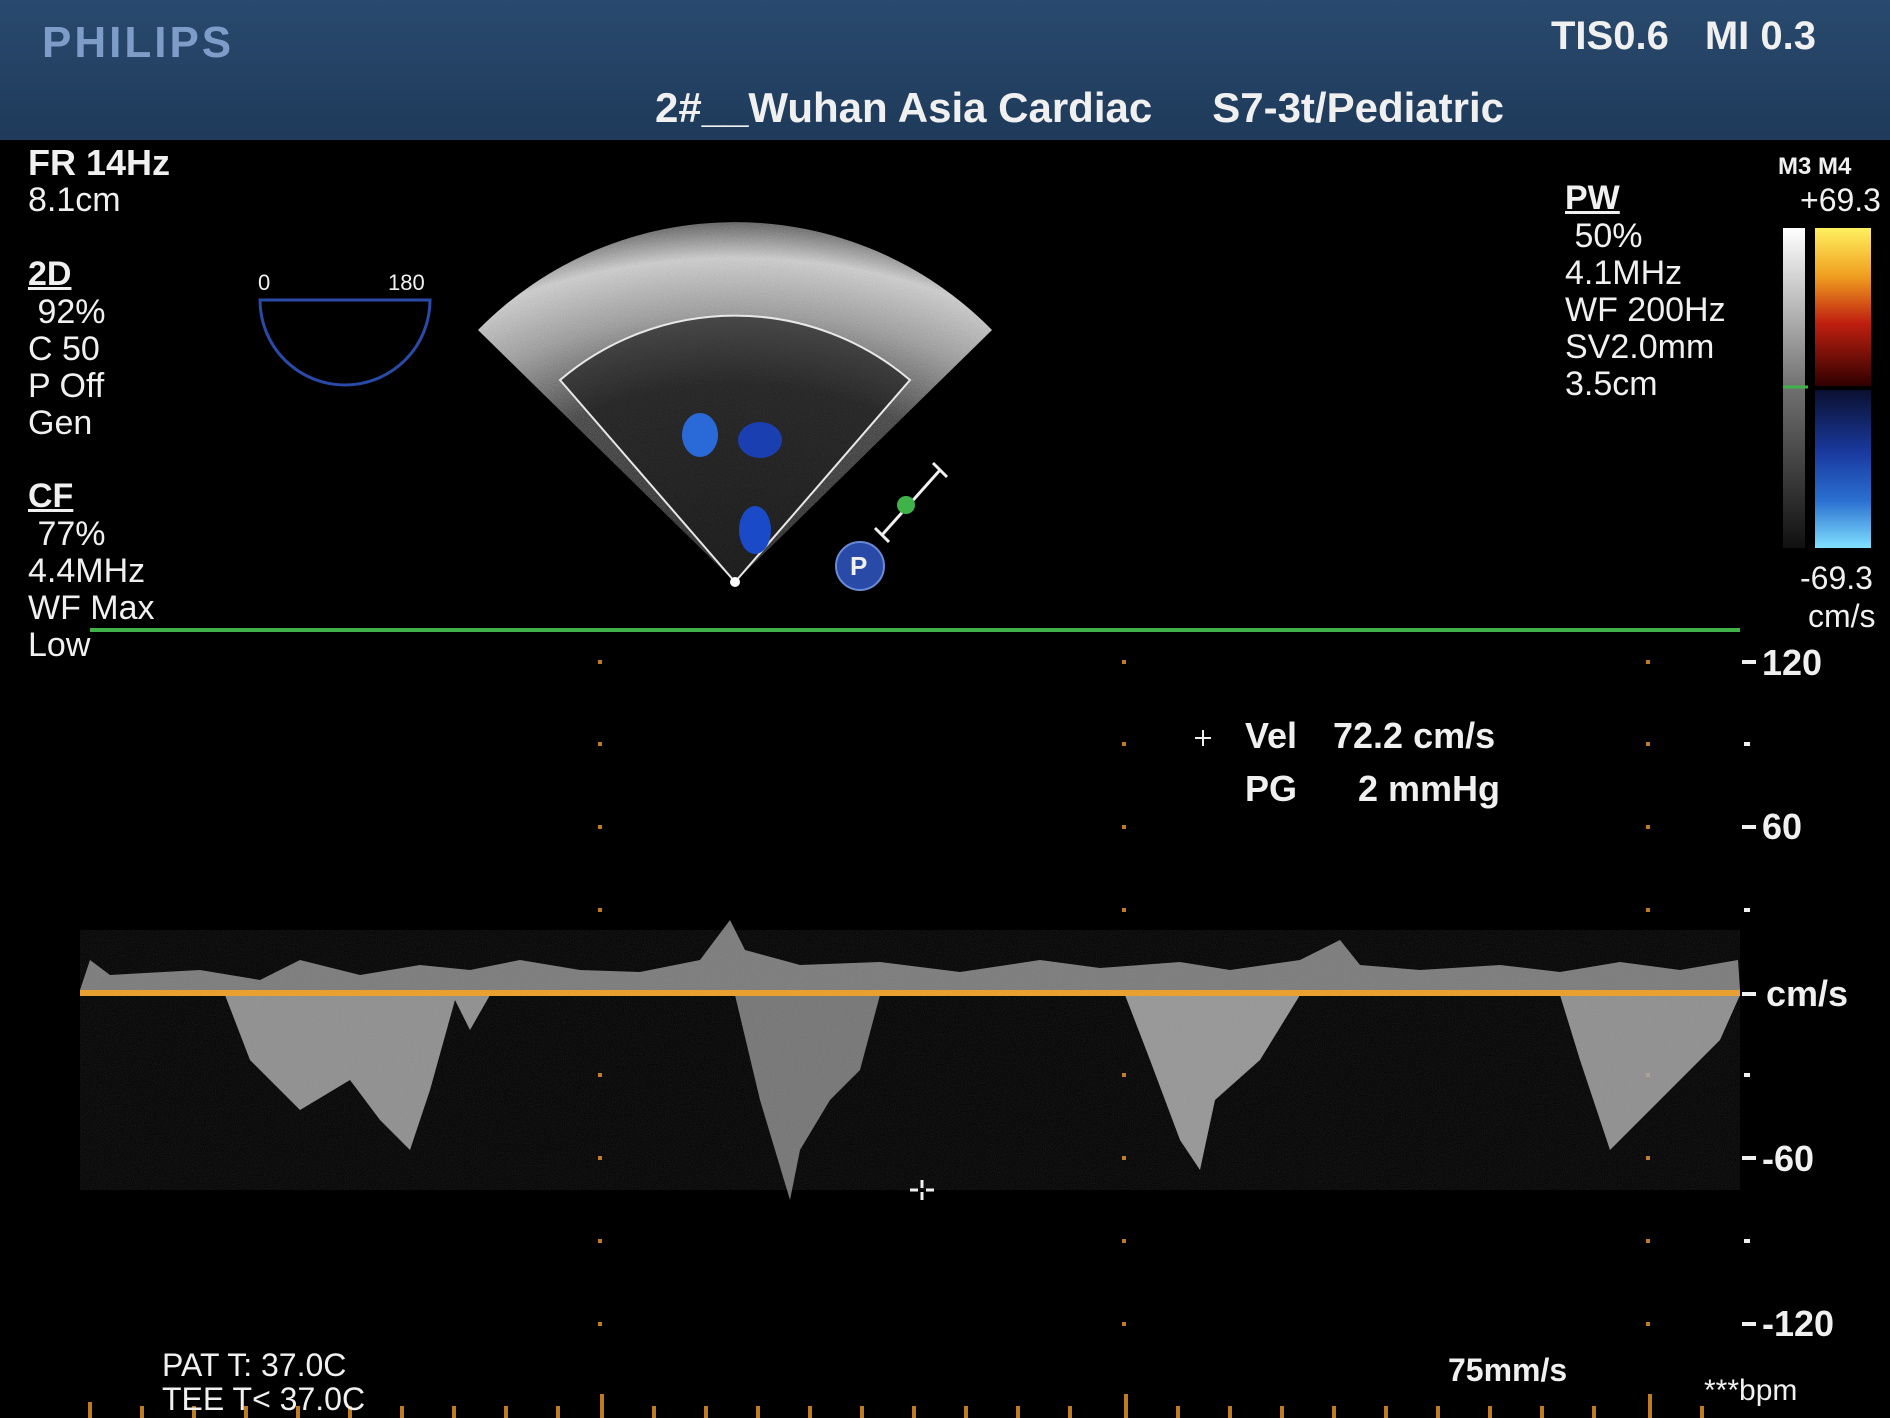  Describe the element at coordinates (254, 1365) in the screenshot. I see `patient-temp: PAT T: 37.0C` at that location.